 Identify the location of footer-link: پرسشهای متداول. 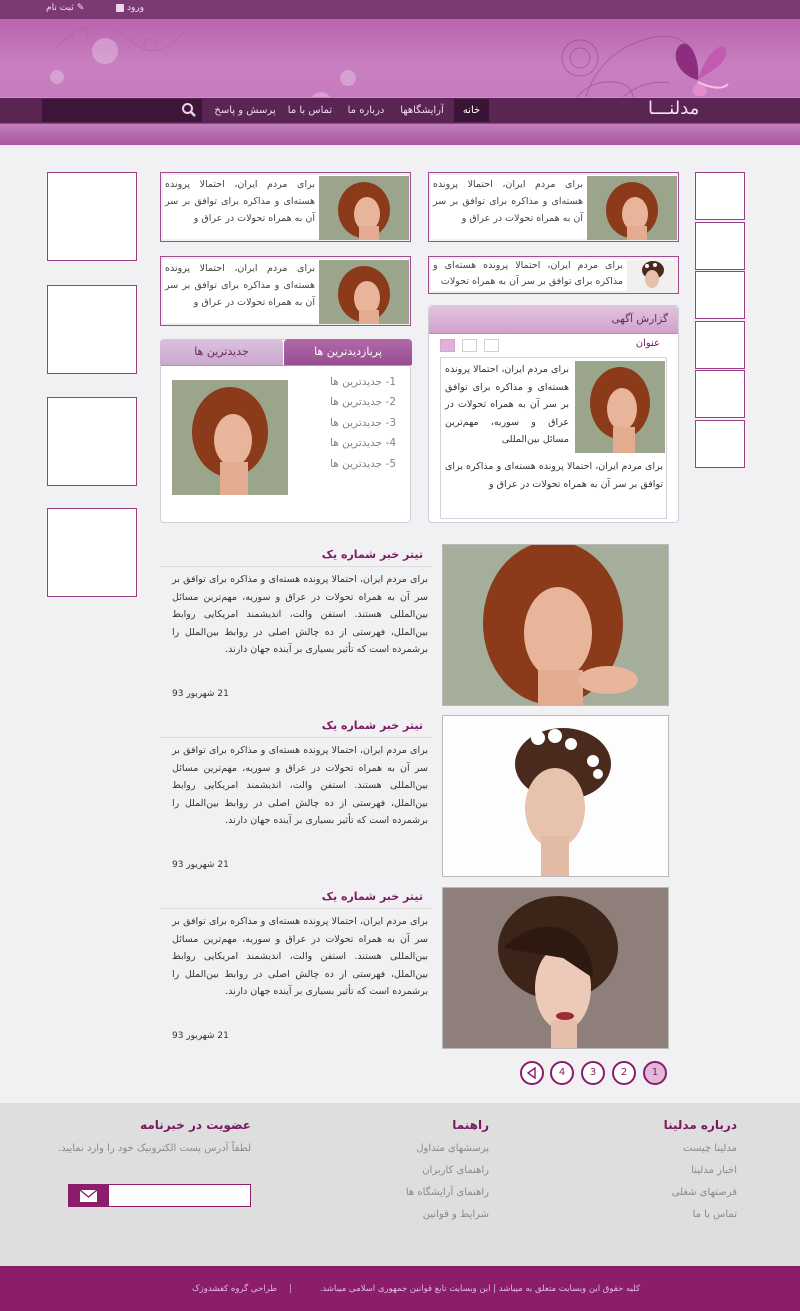
(452, 1148).